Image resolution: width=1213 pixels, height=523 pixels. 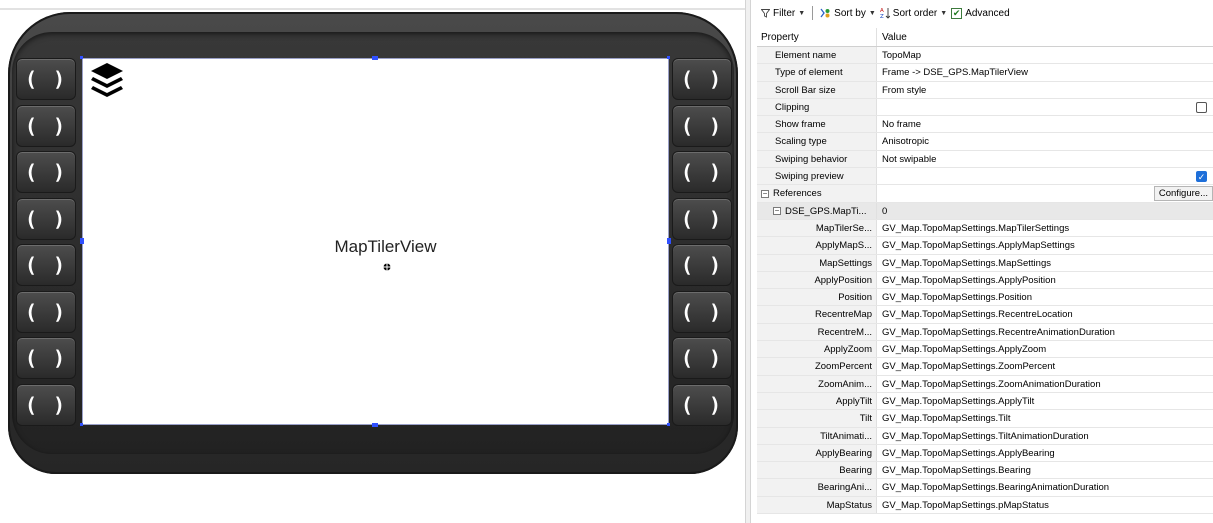 I want to click on property-checkbox, so click(x=1201, y=107).